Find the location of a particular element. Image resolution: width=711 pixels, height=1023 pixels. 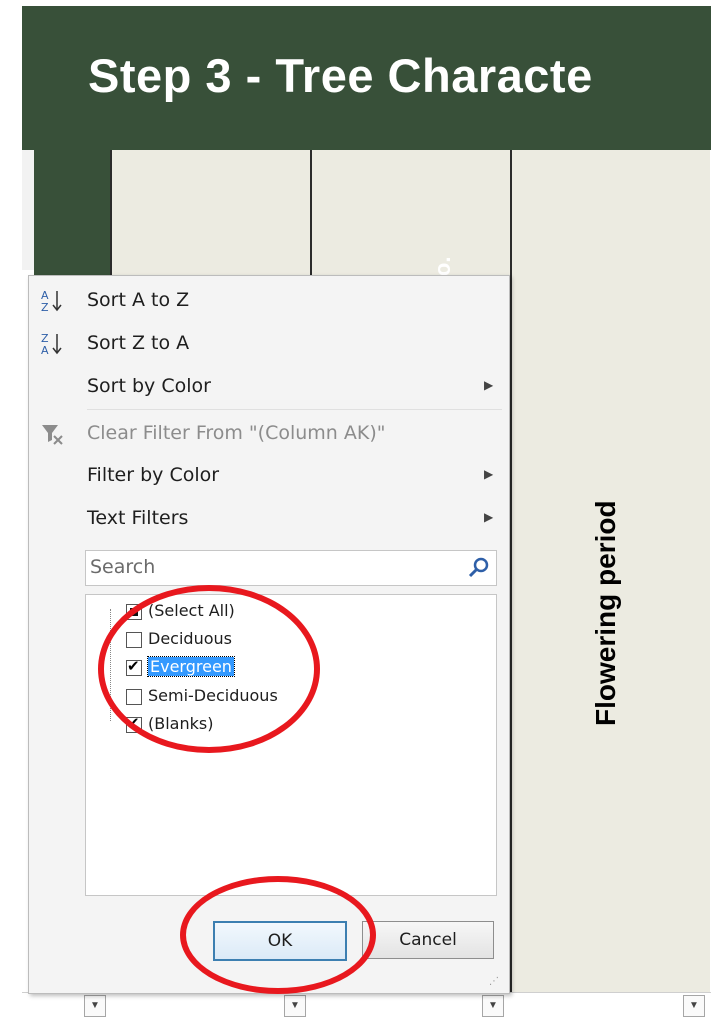

clear-filter-item: Clear Filter From "(Column AK)" is located at coordinates (268, 433).